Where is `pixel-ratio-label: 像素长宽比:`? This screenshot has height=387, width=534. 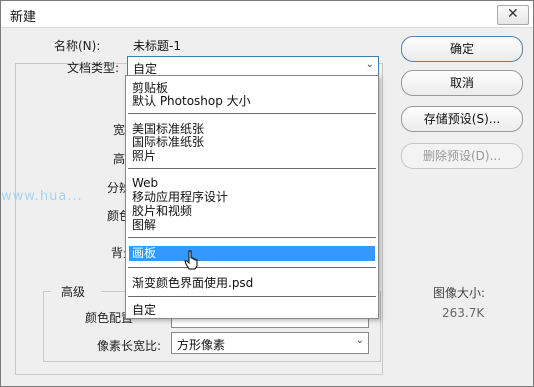
pixel-ratio-label: 像素长宽比: is located at coordinates (129, 346).